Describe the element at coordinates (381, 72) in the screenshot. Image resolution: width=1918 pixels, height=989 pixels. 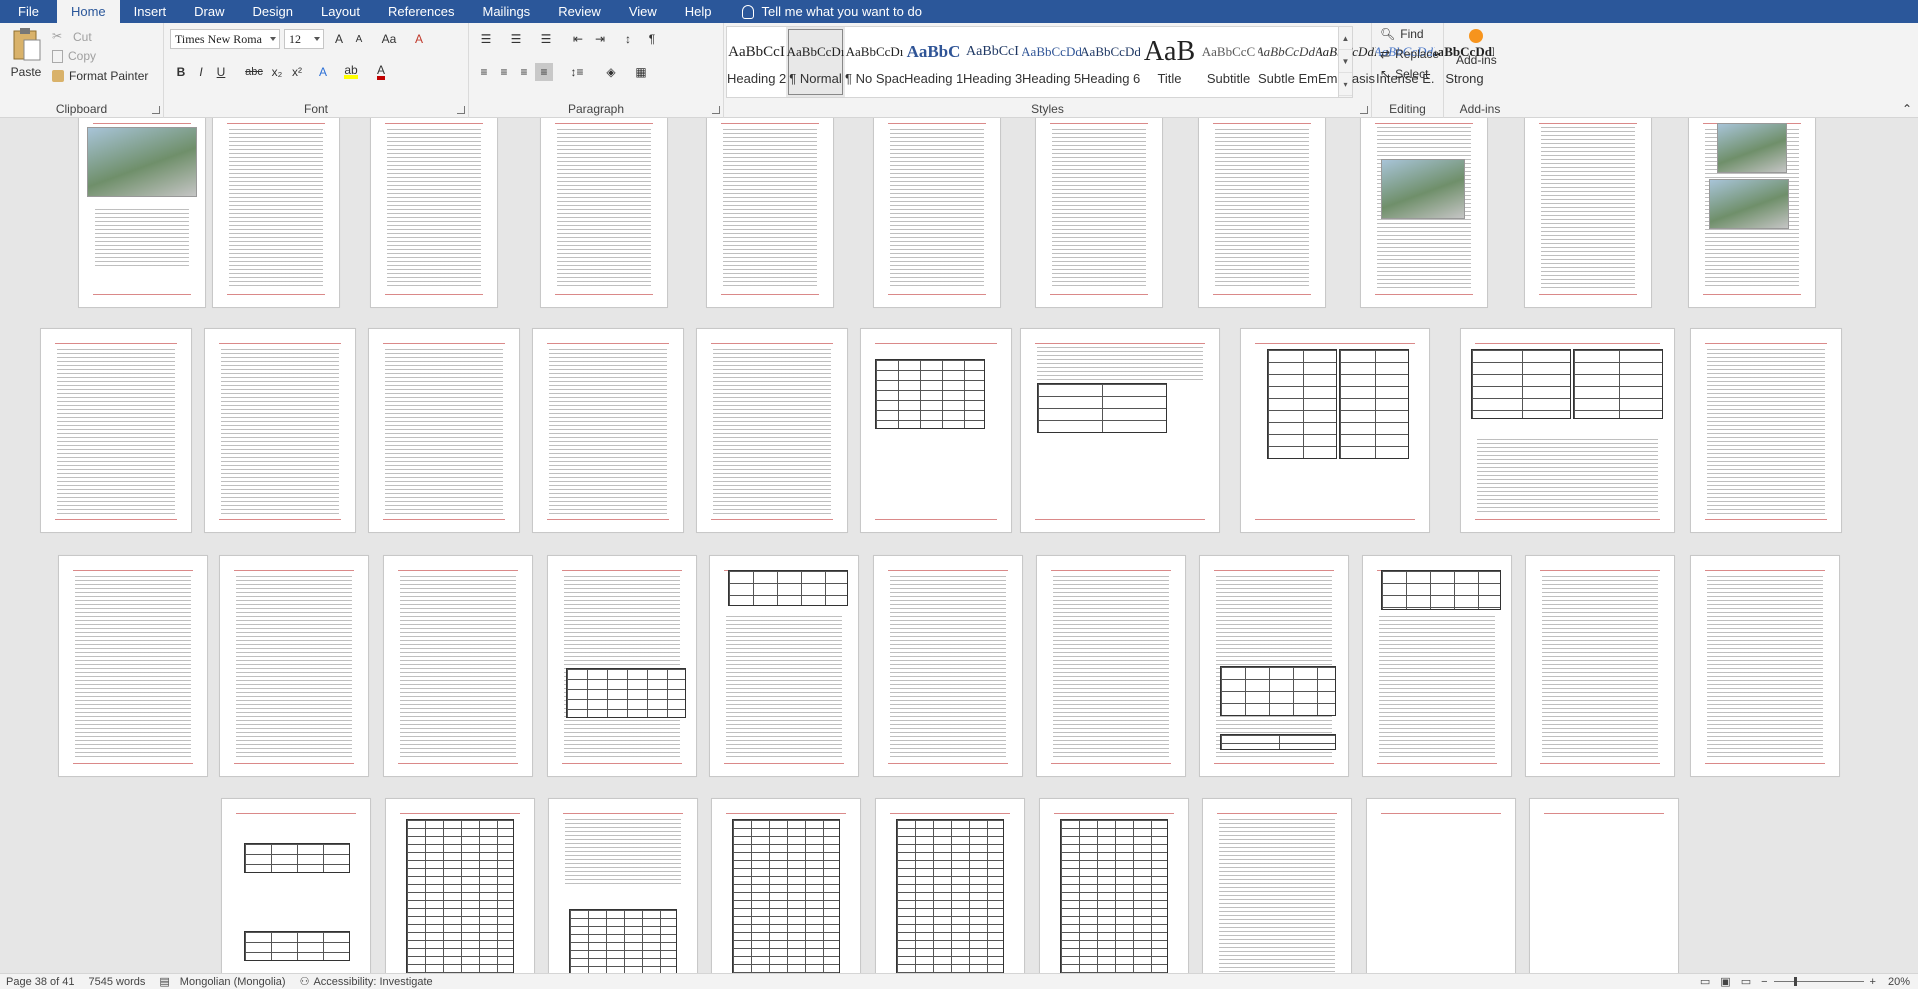
I see `font-color-button: A` at that location.